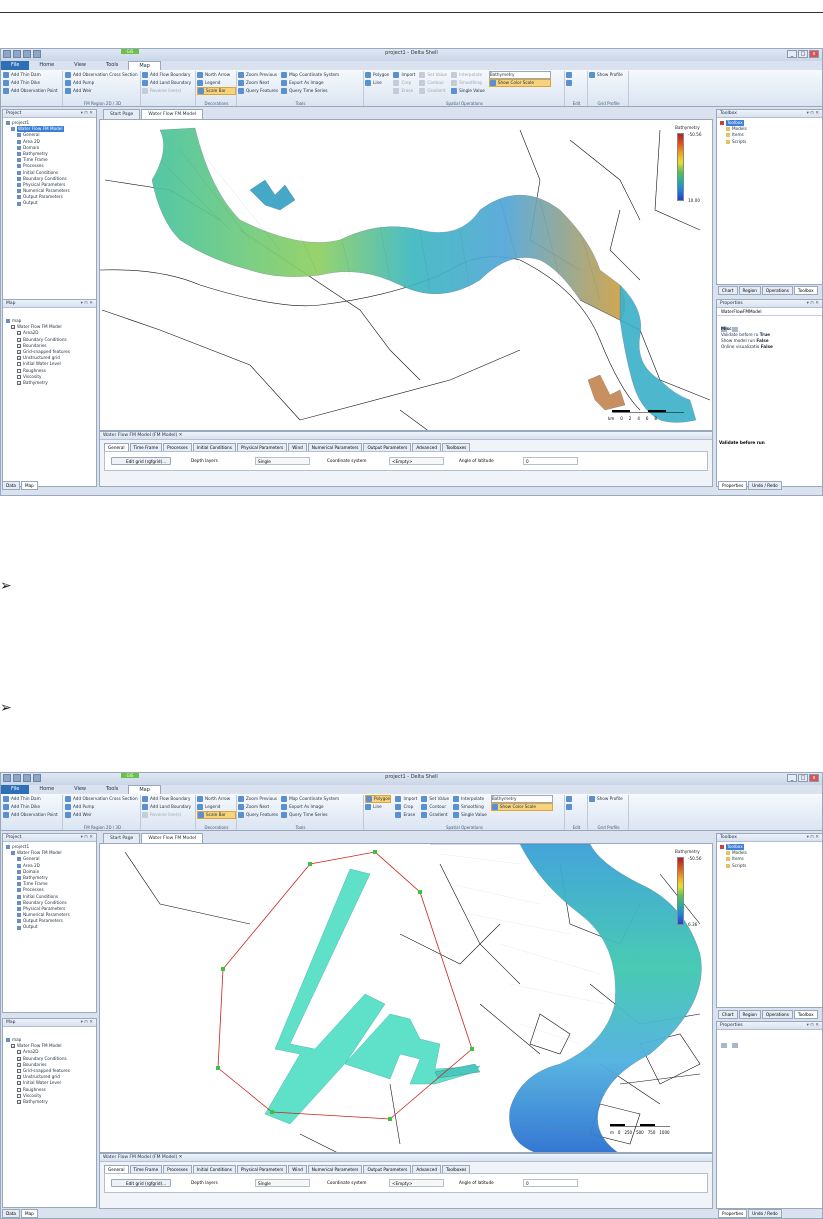  I want to click on polygon-button: Polygon, so click(378, 799).